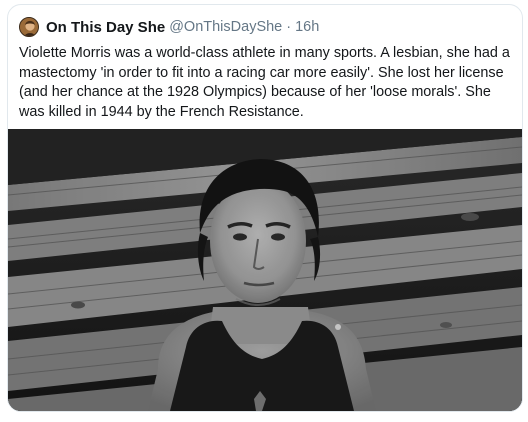  I want to click on avatar-portrait-icon, so click(29, 27).